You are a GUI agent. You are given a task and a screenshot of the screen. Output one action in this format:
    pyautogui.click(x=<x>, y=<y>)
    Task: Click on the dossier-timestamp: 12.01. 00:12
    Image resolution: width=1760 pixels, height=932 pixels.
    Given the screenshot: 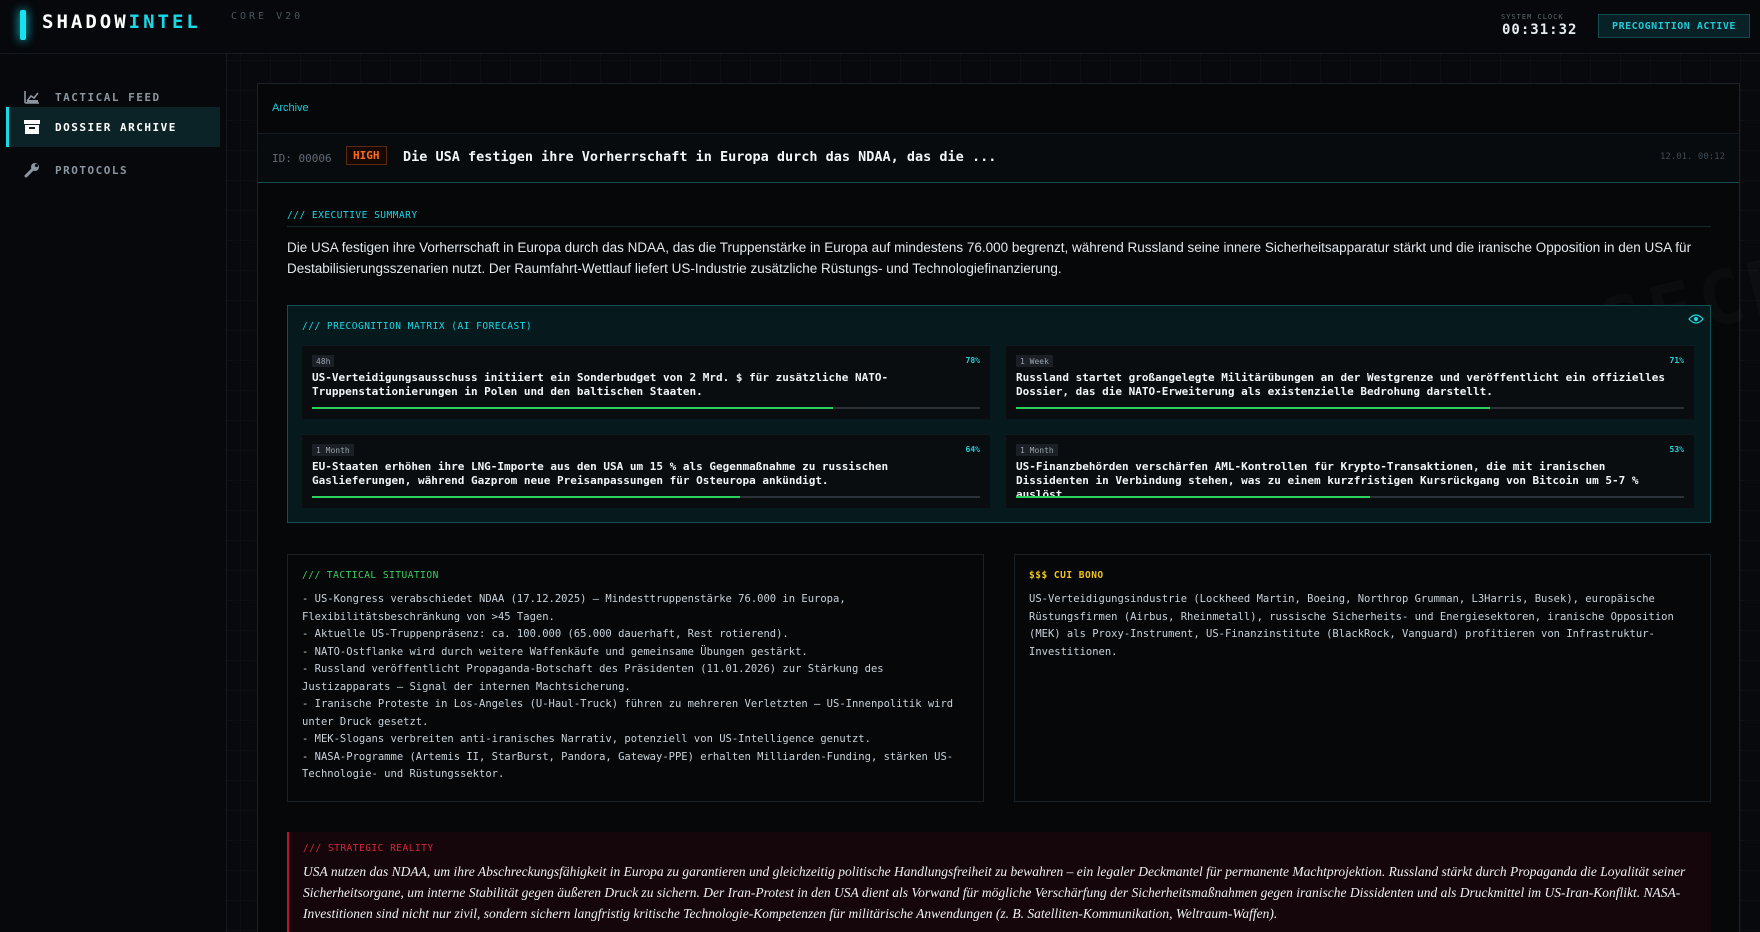 What is the action you would take?
    pyautogui.click(x=1692, y=157)
    